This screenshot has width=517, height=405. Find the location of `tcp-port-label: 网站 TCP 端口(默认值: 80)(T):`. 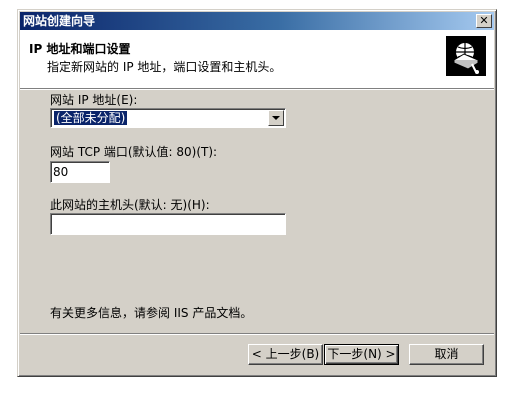

tcp-port-label: 网站 TCP 端口(默认值: 80)(T): is located at coordinates (134, 152).